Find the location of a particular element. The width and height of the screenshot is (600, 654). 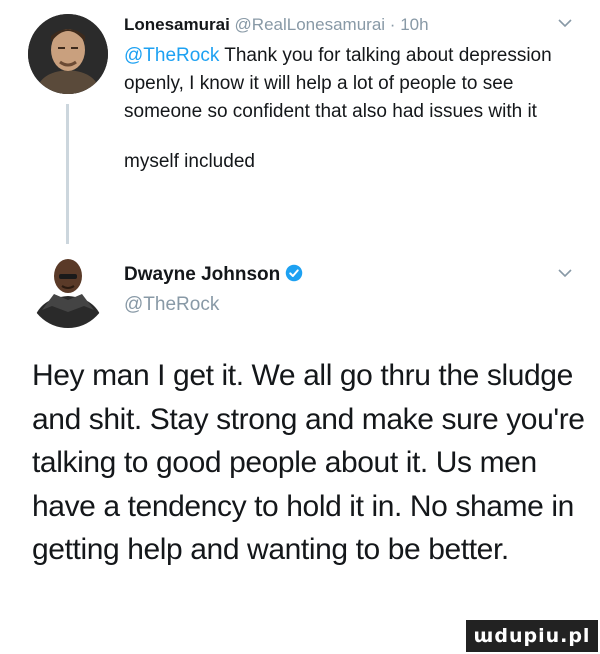

reply-header: Lonesamurai @RealLonesamurai · 10h is located at coordinates (276, 25).